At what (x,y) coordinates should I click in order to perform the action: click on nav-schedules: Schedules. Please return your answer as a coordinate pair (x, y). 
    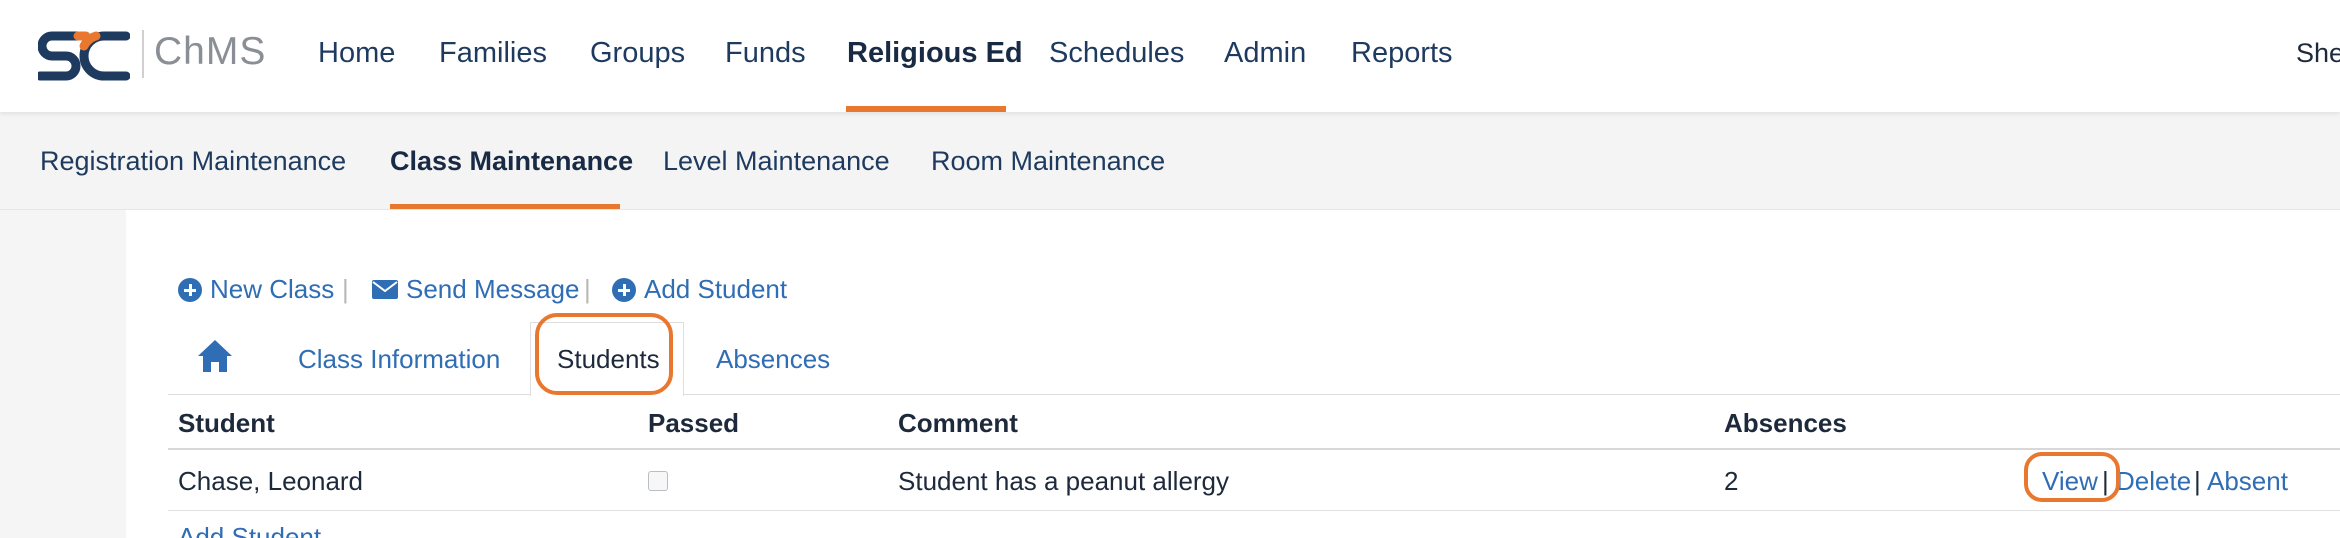
    Looking at the image, I should click on (1116, 53).